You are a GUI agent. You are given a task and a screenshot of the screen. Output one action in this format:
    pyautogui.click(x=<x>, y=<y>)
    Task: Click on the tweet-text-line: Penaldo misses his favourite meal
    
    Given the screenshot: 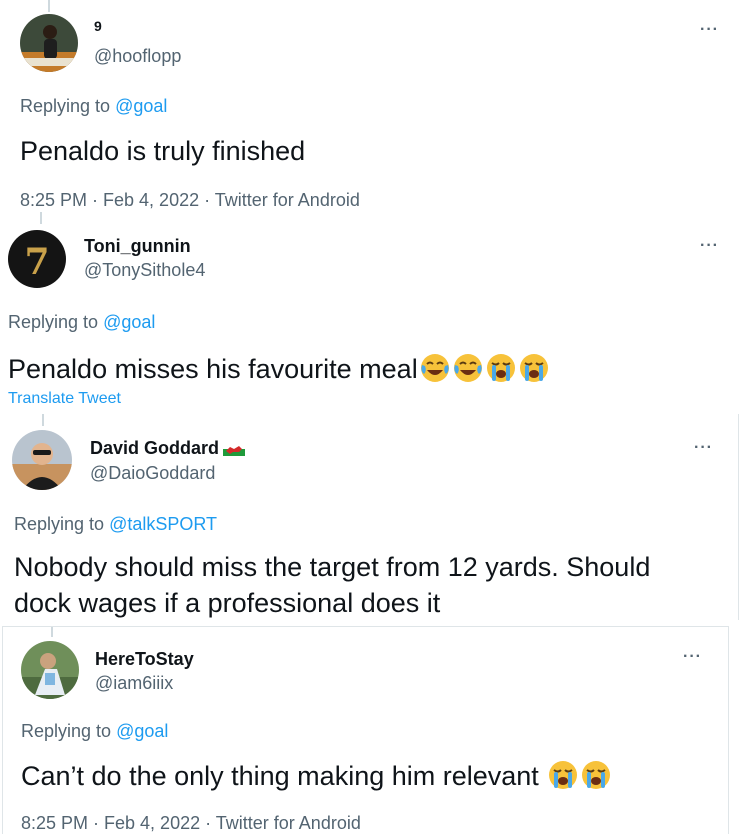 What is the action you would take?
    pyautogui.click(x=279, y=368)
    